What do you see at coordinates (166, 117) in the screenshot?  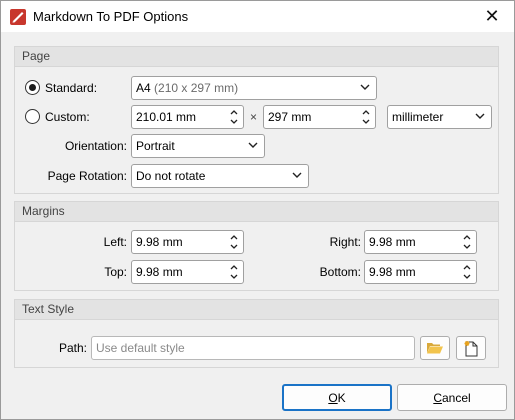 I see `custom-width-value: 210.01 mm` at bounding box center [166, 117].